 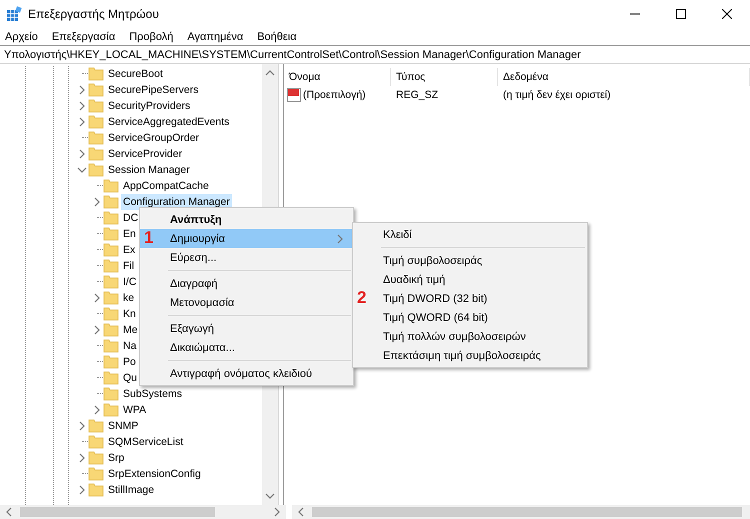 I want to click on step-number: 2, so click(x=361, y=298).